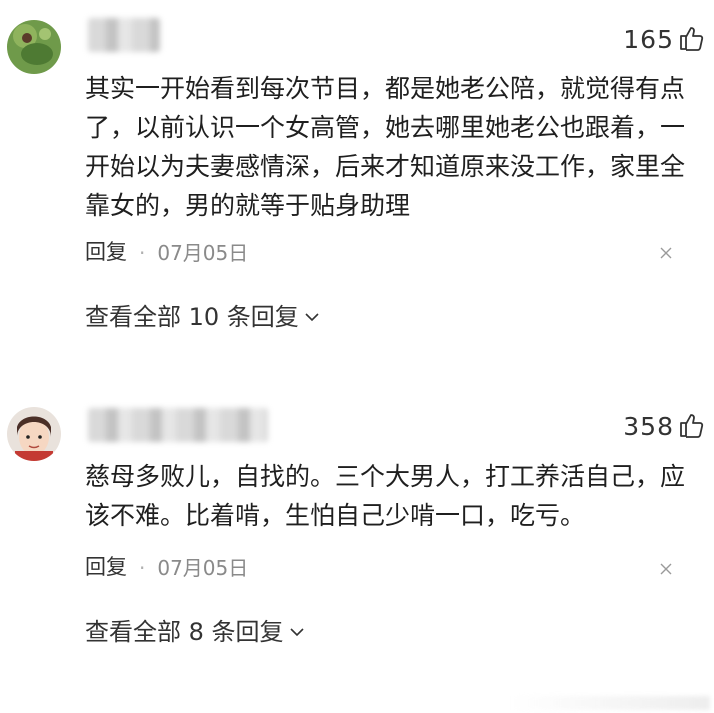 This screenshot has height=713, width=714. Describe the element at coordinates (648, 39) in the screenshot. I see `like-count: 165` at that location.